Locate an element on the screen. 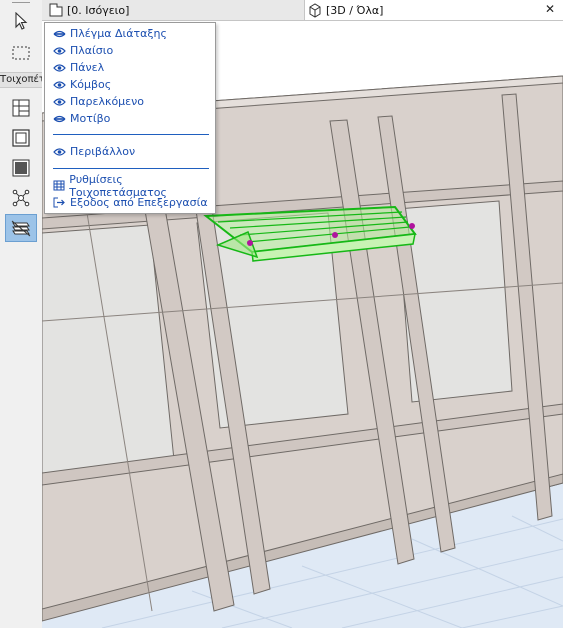 The image size is (563, 628). exit-icon is located at coordinates (60, 203).